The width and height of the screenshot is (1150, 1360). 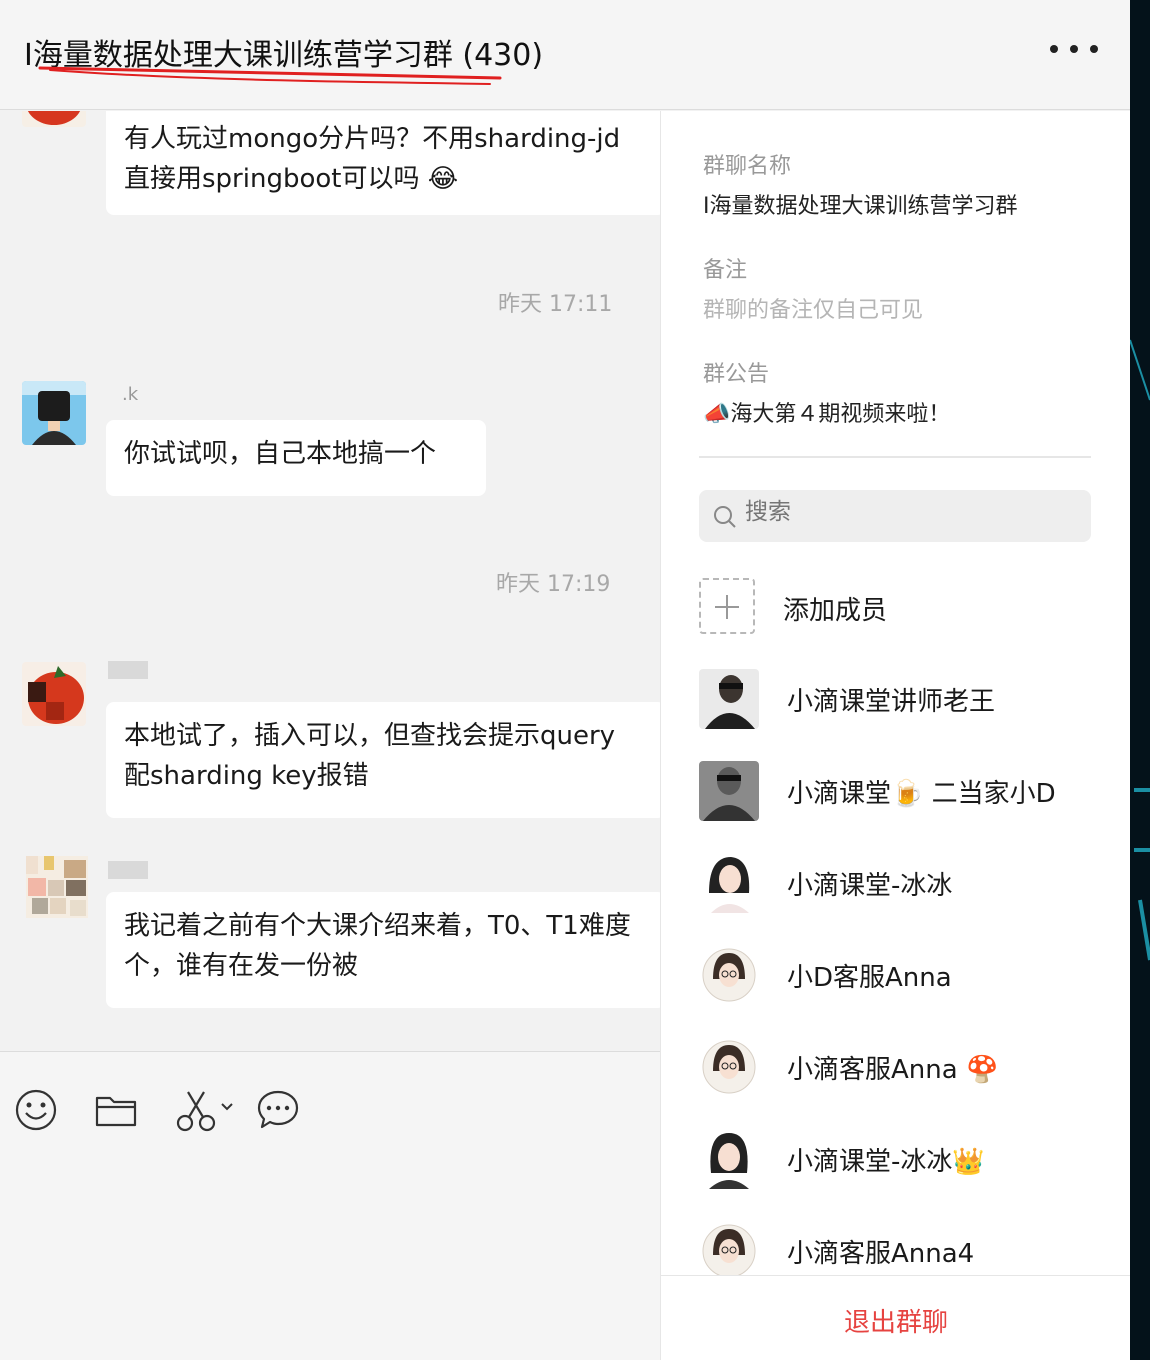 I want to click on member-item: 小滴课堂🍺 二当家小D, so click(x=899, y=791).